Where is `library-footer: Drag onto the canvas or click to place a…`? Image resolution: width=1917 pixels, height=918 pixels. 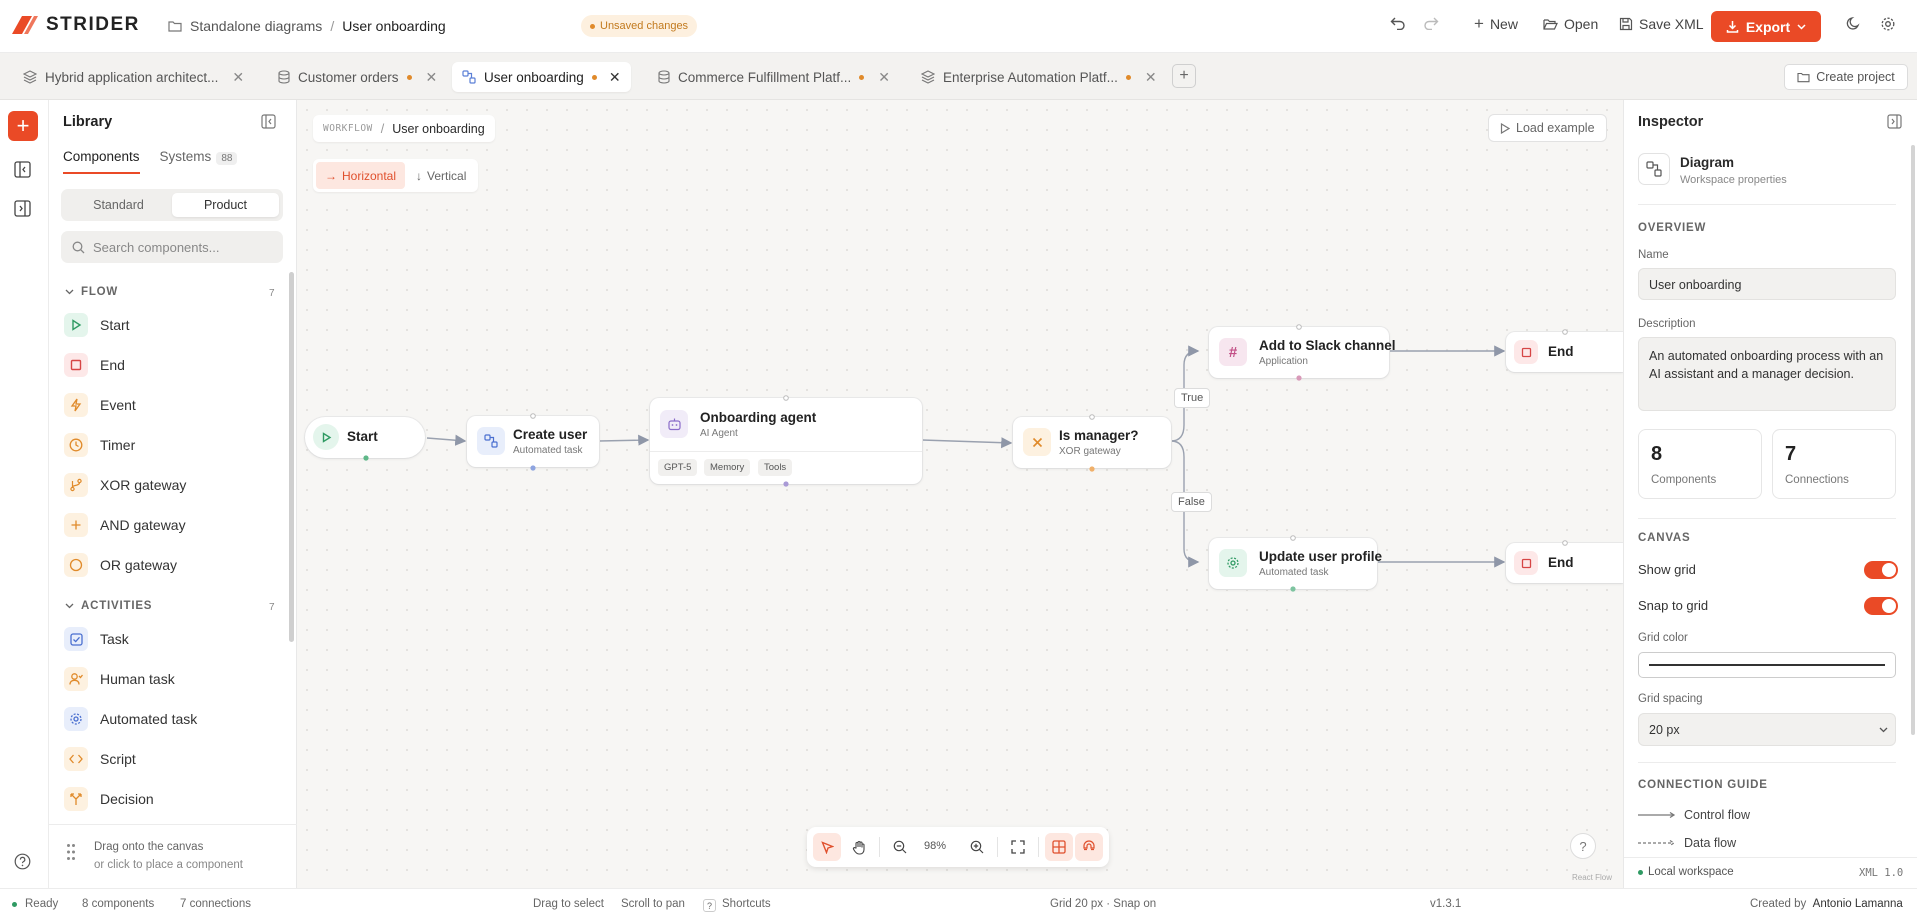 library-footer: Drag onto the canvas or click to place a… is located at coordinates (173, 856).